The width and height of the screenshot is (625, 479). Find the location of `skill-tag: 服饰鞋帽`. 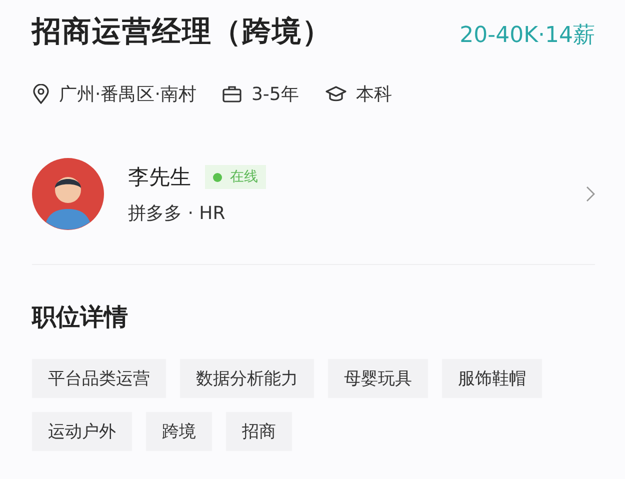

skill-tag: 服饰鞋帽 is located at coordinates (492, 378).